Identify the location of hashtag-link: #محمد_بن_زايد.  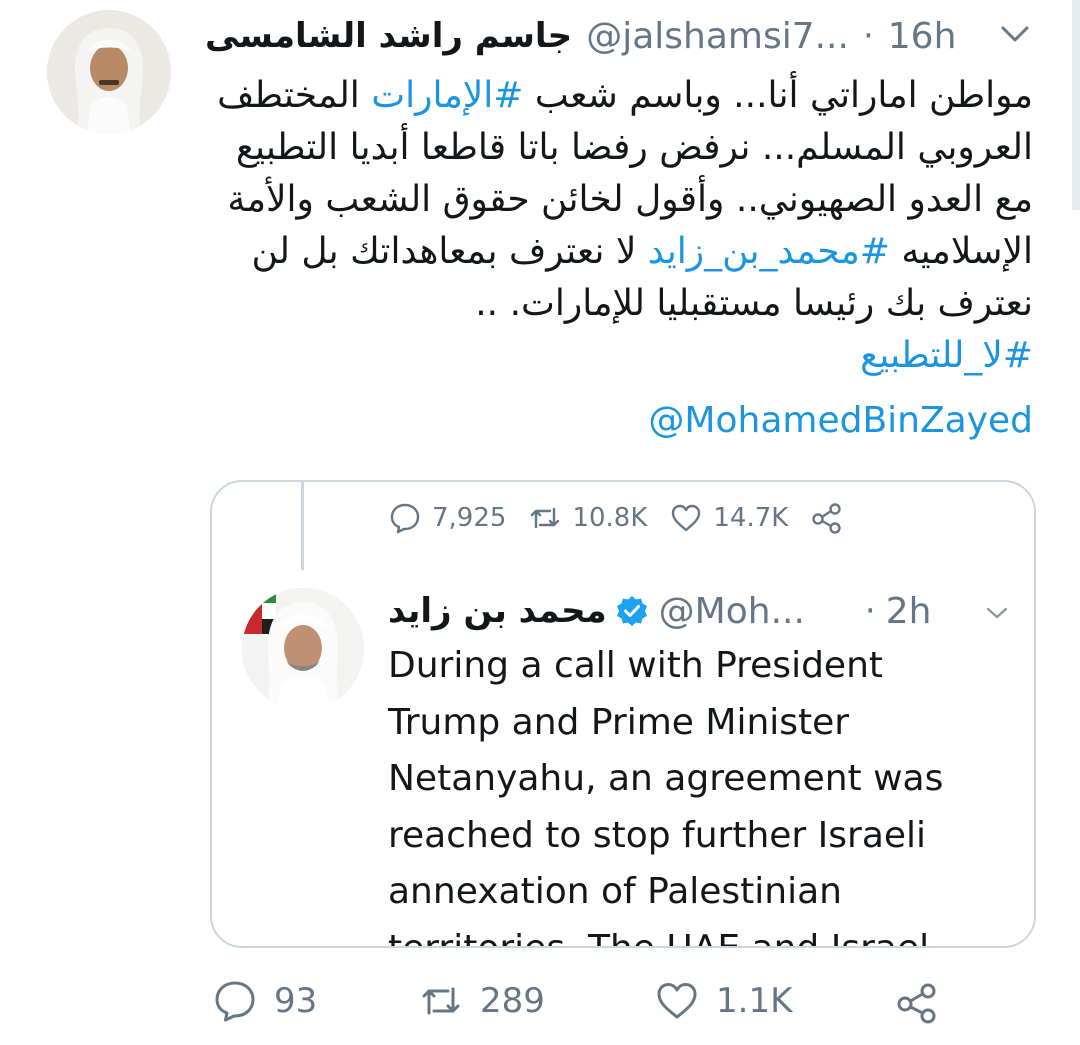
(769, 251).